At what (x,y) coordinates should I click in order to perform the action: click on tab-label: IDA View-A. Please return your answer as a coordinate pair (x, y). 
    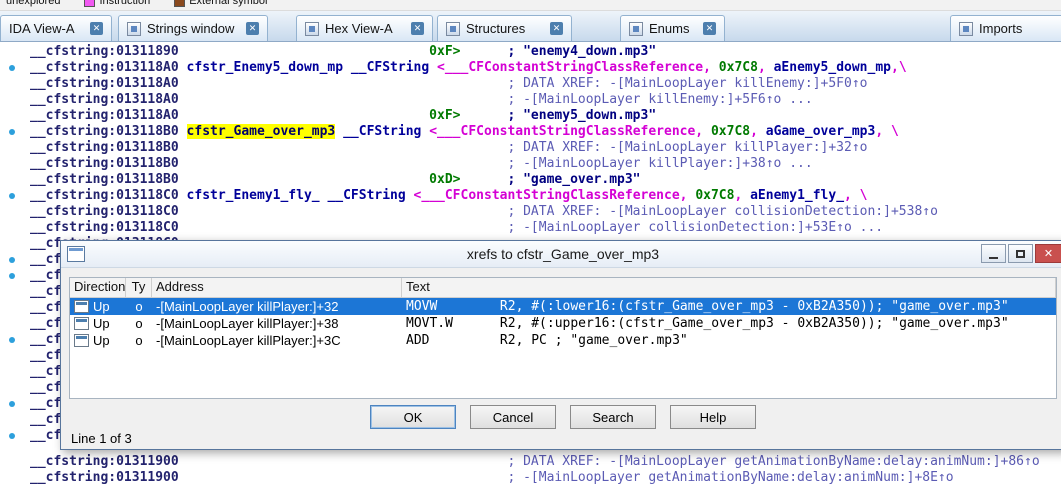
    Looking at the image, I should click on (42, 28).